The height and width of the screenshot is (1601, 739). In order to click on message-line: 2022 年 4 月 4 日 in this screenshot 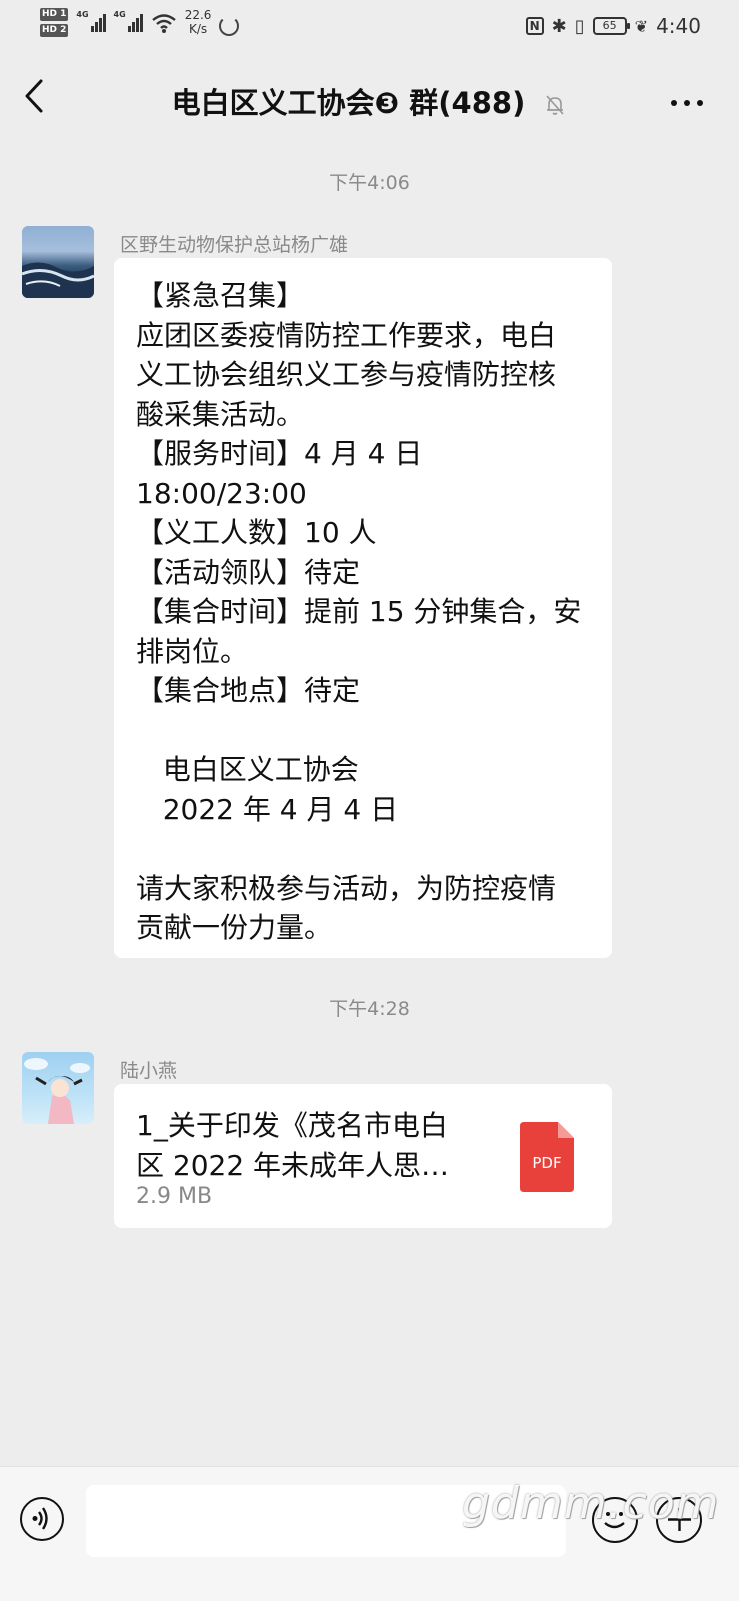, I will do `click(267, 809)`.